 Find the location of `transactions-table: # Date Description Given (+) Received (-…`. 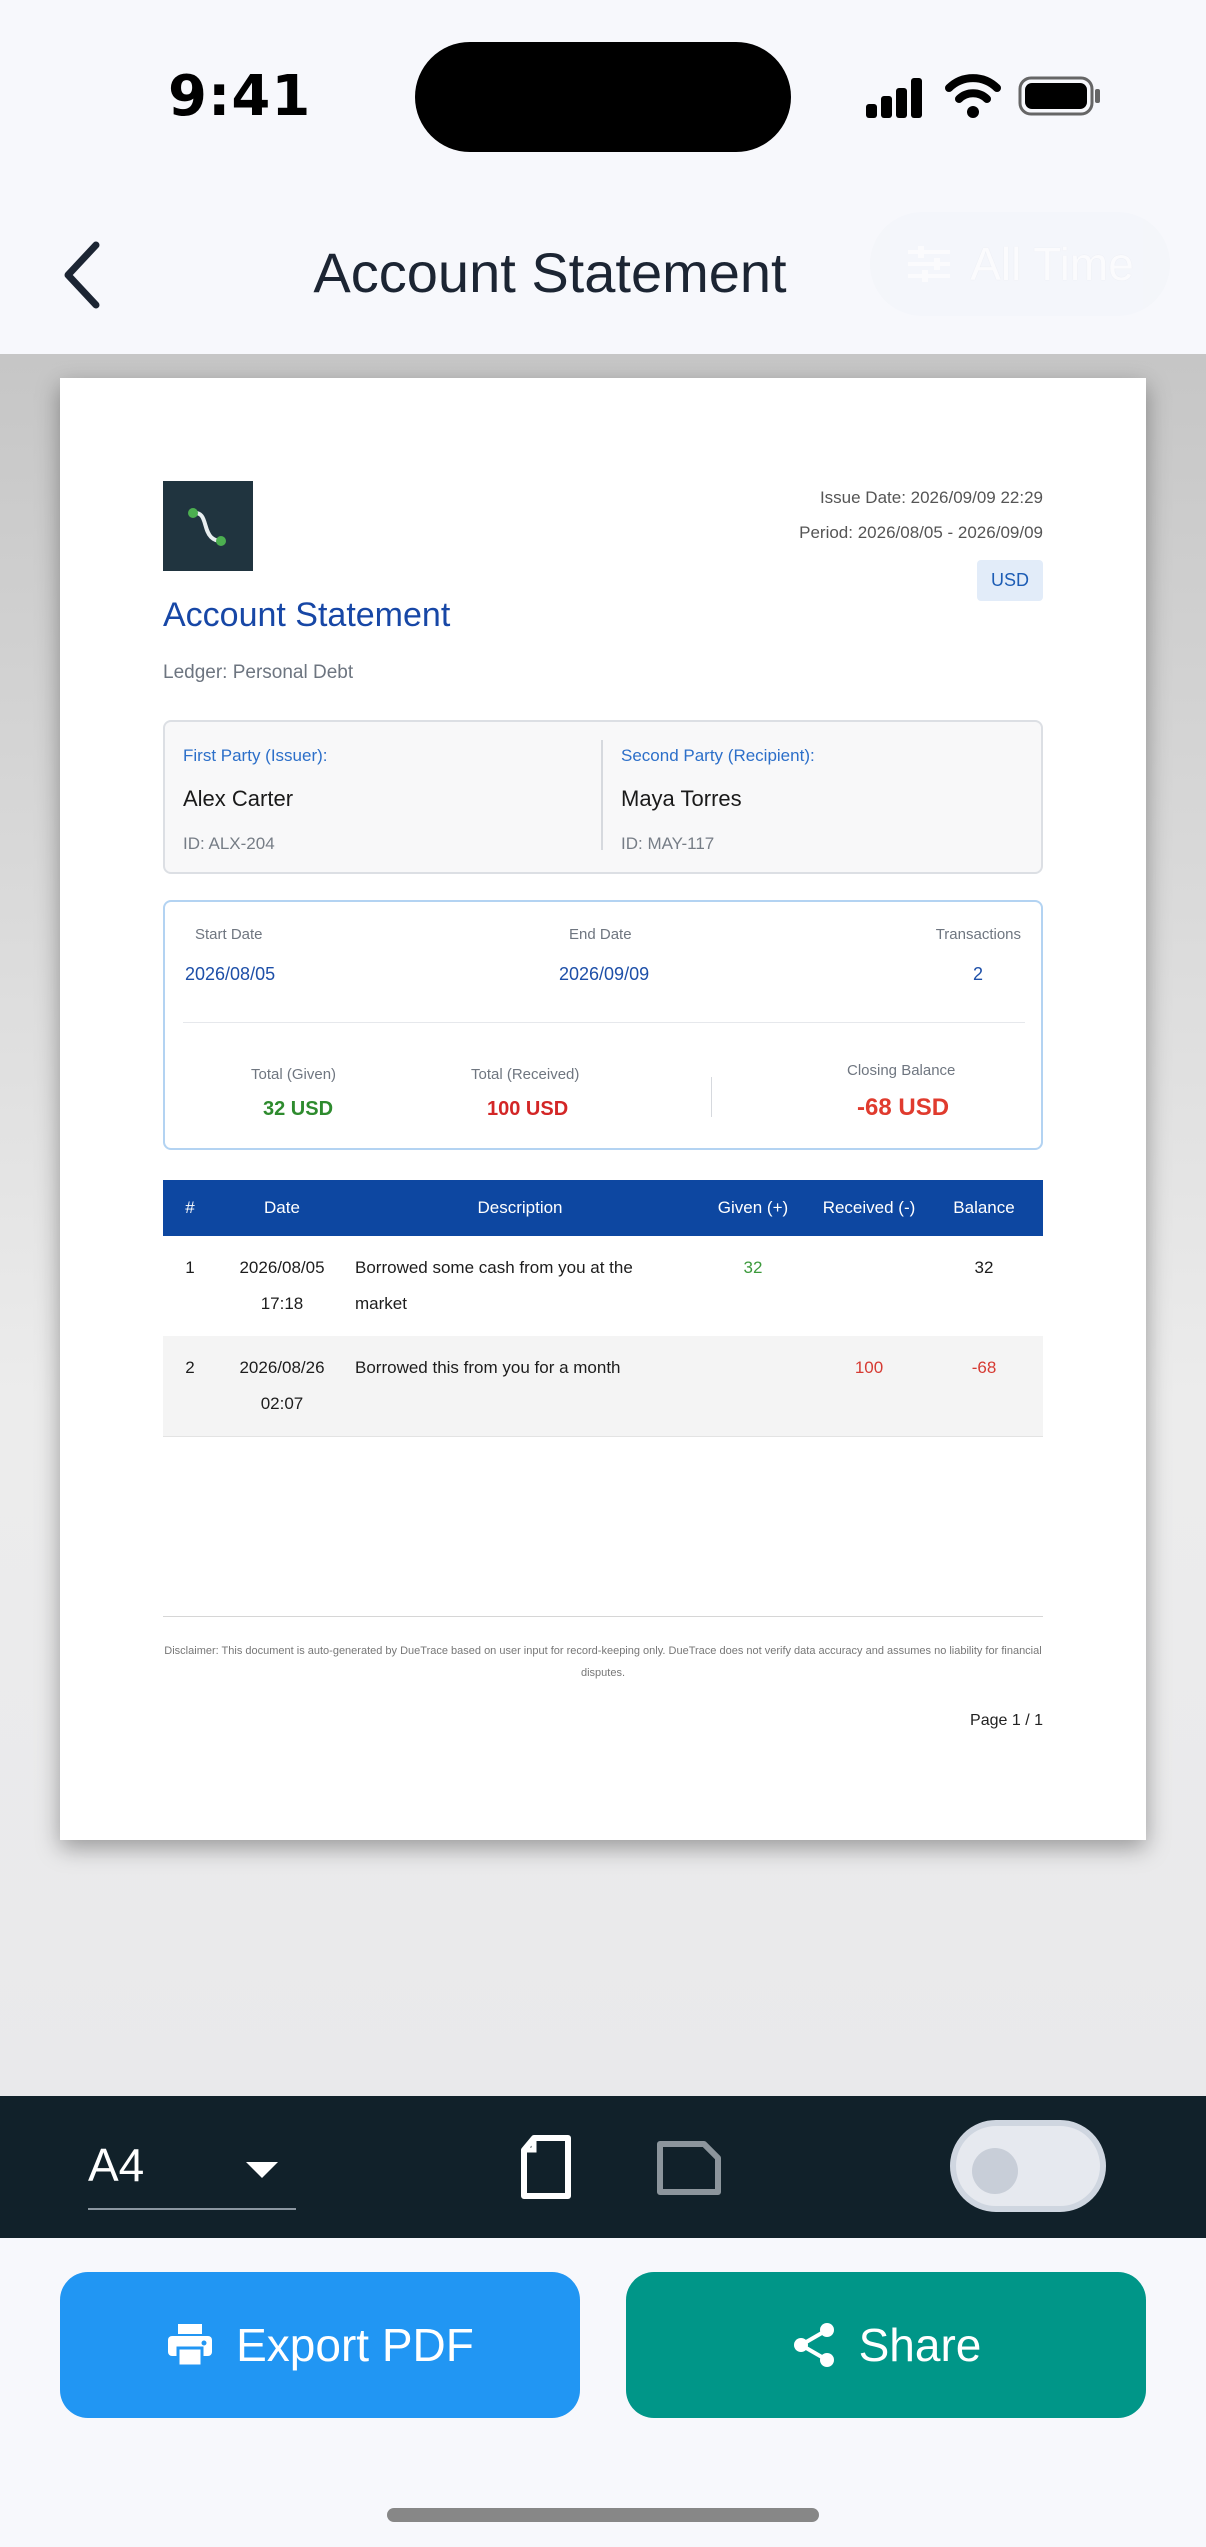

transactions-table: # Date Description Given (+) Received (-… is located at coordinates (603, 1308).